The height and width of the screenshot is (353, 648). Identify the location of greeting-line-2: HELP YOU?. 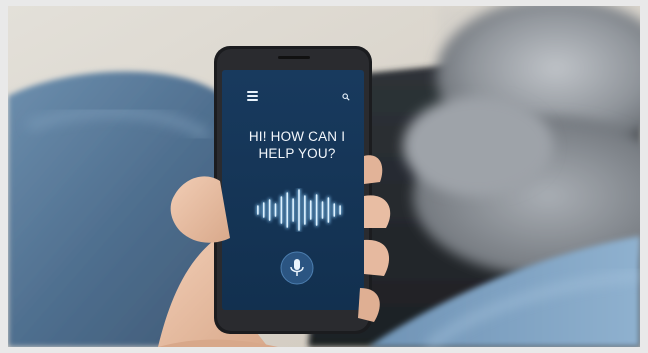
(297, 153).